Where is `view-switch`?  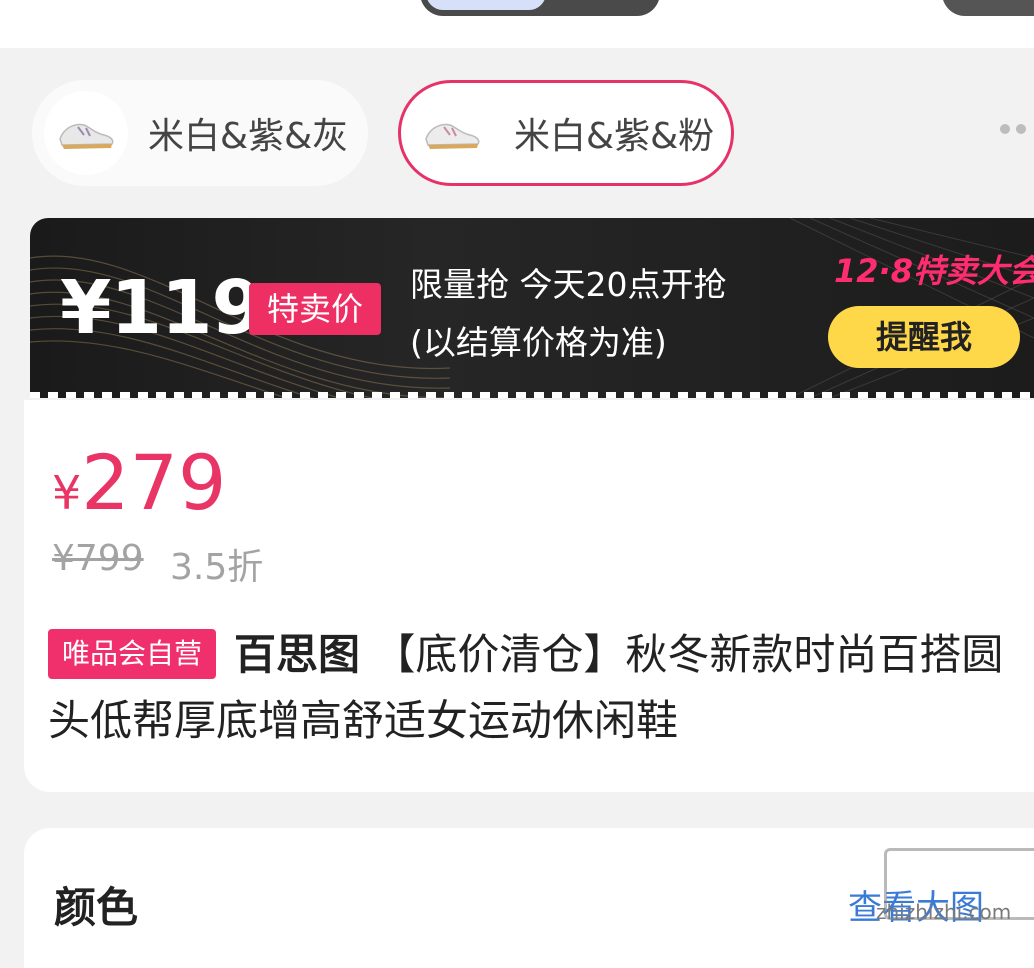
view-switch is located at coordinates (540, 8).